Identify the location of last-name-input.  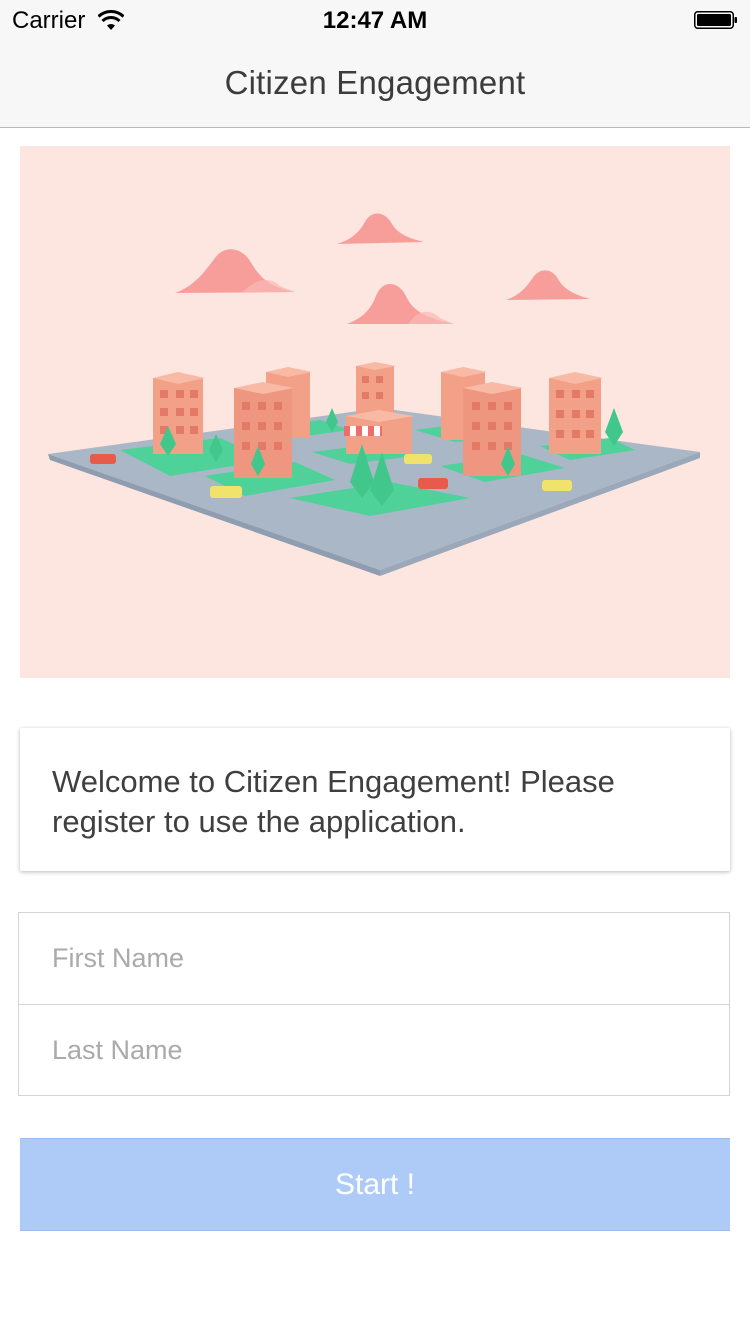
(374, 1050).